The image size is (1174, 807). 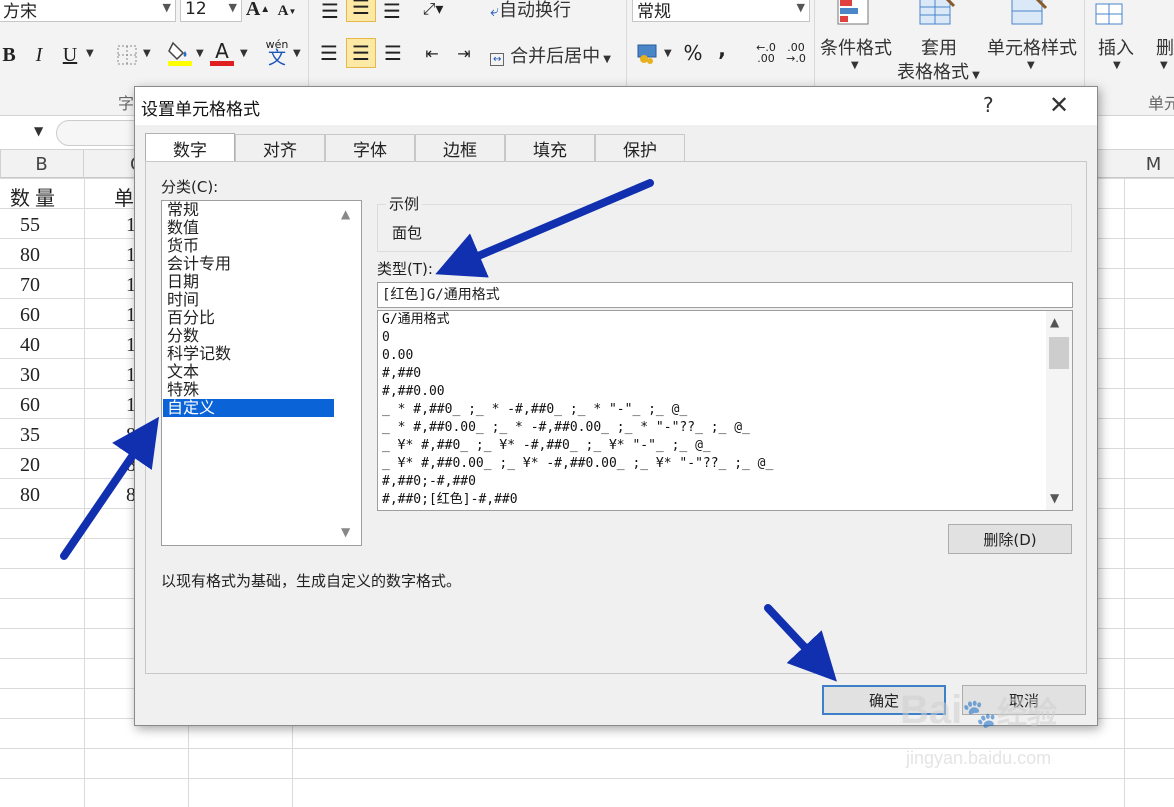 What do you see at coordinates (277, 53) in the screenshot?
I see `phonetic-button: wén 文` at bounding box center [277, 53].